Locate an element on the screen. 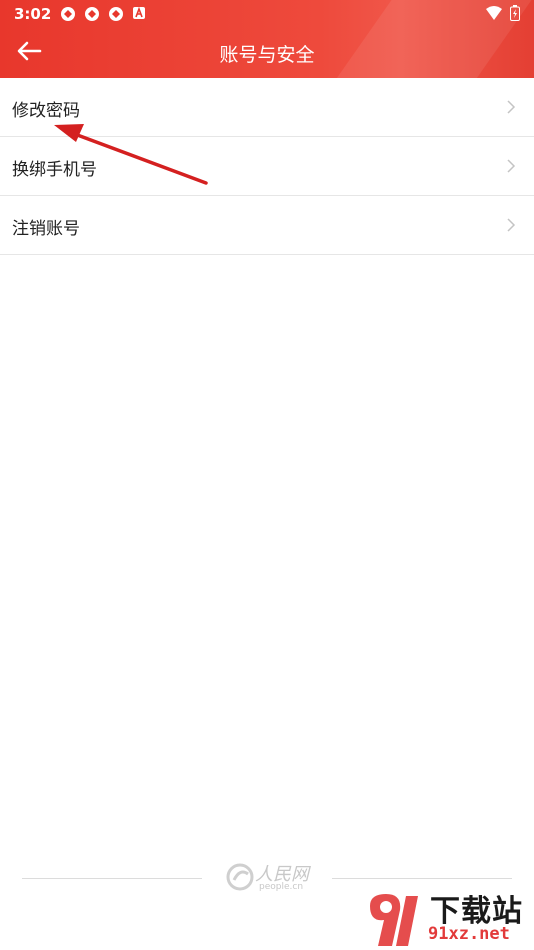 The width and height of the screenshot is (534, 950). menu-item-label: 注销账号 is located at coordinates (46, 229).